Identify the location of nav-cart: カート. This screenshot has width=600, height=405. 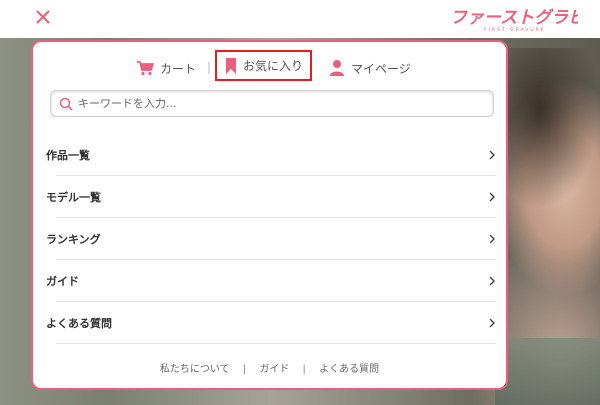
(166, 68).